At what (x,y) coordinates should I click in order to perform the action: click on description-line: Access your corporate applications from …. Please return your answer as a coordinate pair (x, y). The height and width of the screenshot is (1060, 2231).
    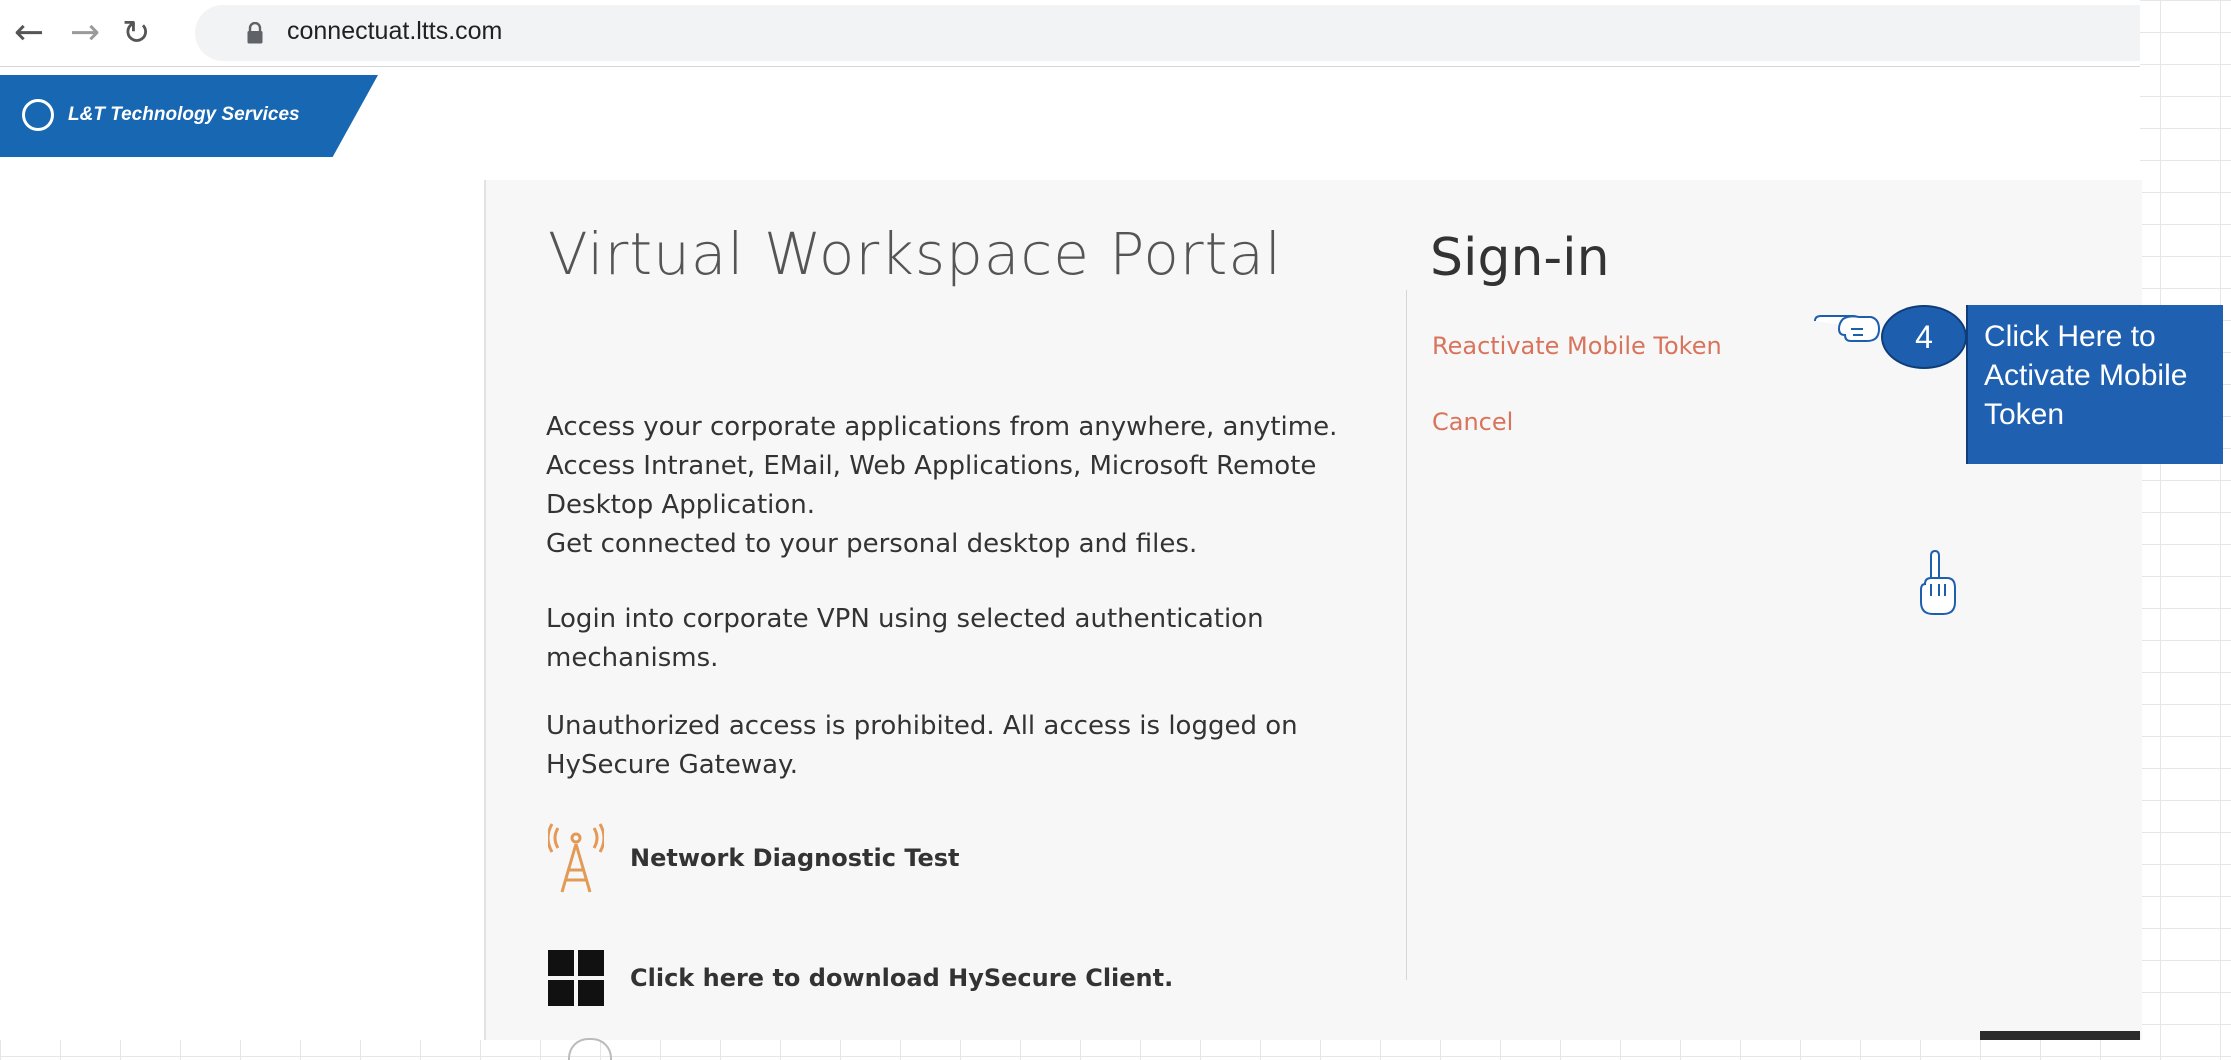
    Looking at the image, I should click on (942, 427).